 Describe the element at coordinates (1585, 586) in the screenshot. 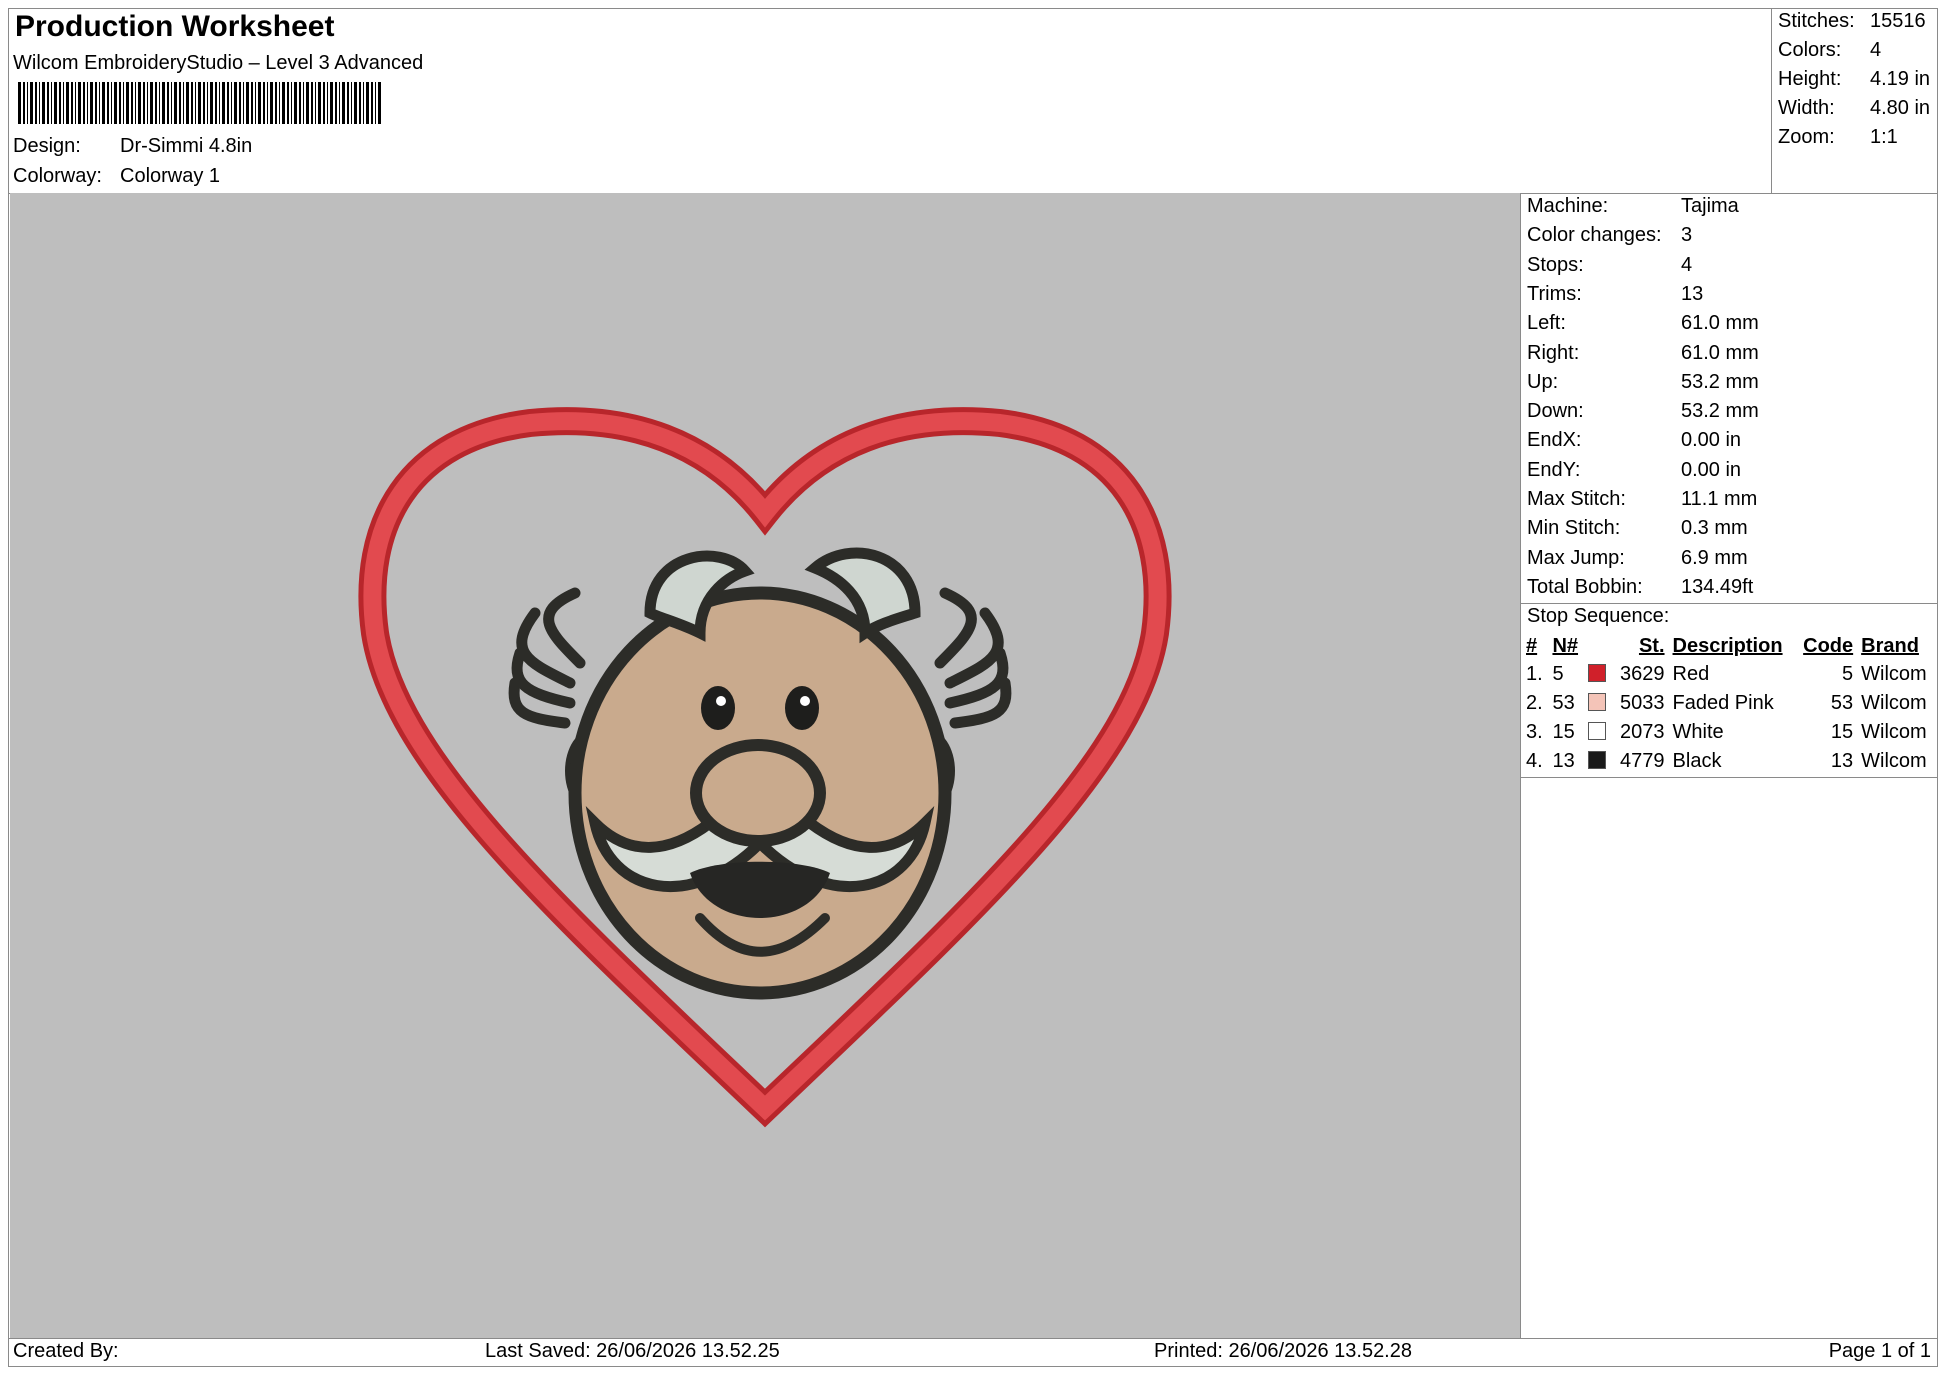

I see `machine-info-label: Total Bobbin:` at that location.